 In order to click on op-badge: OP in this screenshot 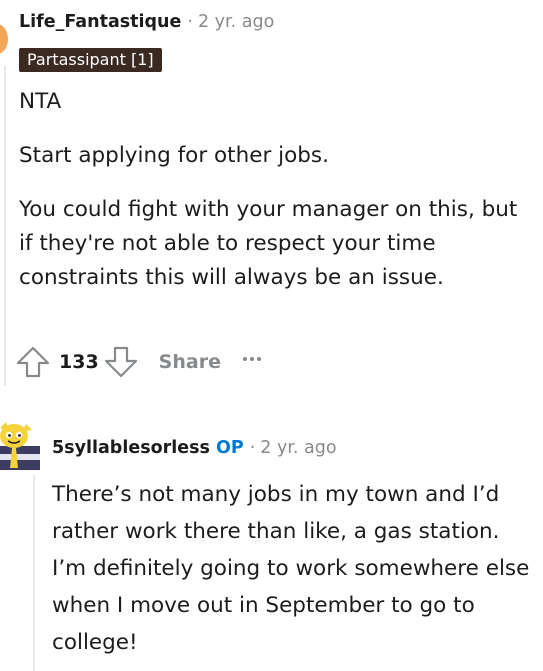, I will do `click(229, 448)`.